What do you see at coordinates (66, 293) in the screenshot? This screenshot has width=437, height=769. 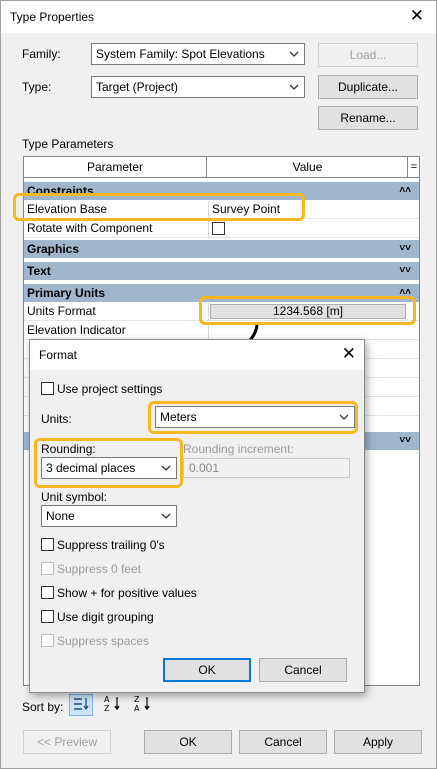 I see `group-label: Primary Units` at bounding box center [66, 293].